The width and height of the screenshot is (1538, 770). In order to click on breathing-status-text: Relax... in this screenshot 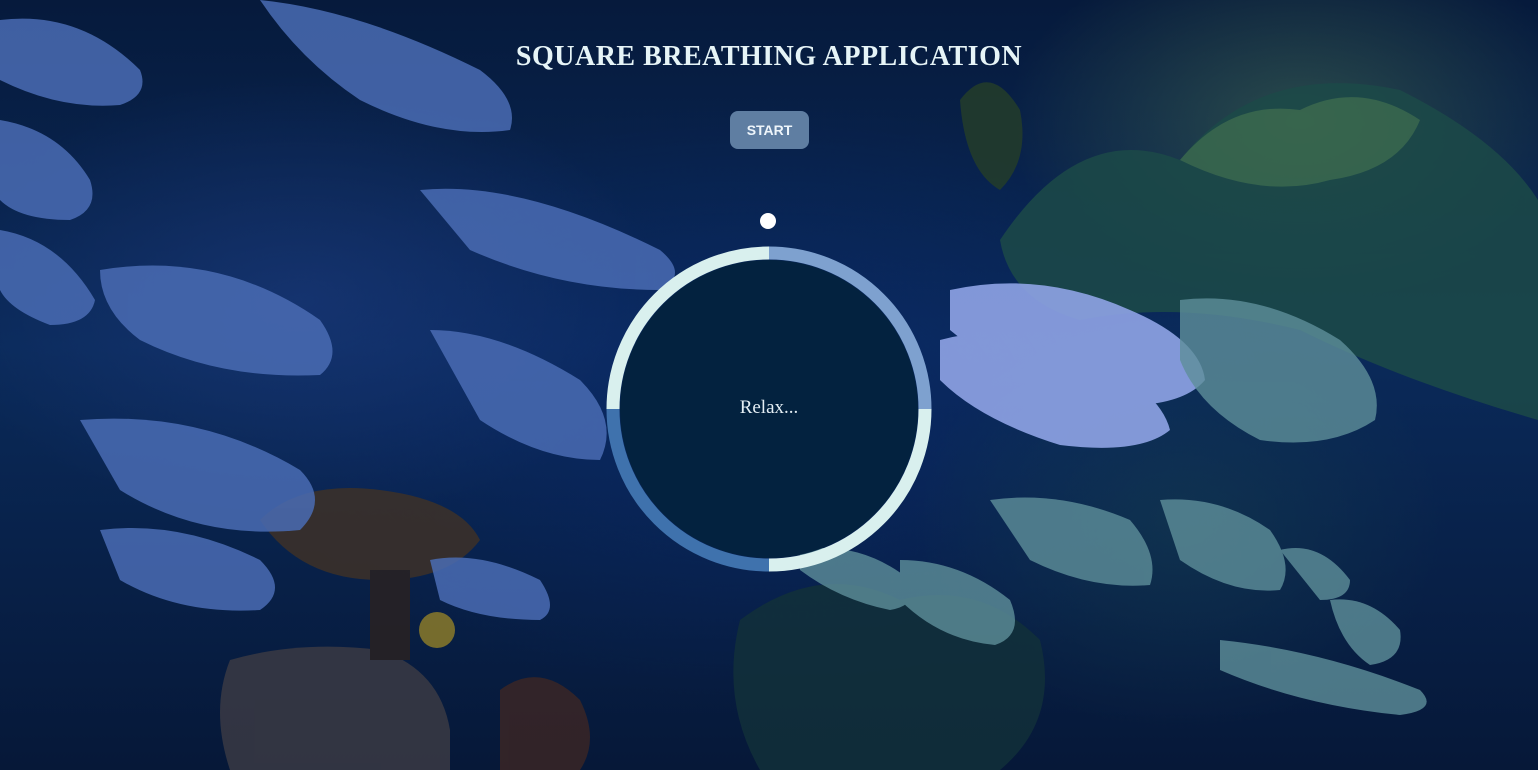, I will do `click(769, 407)`.